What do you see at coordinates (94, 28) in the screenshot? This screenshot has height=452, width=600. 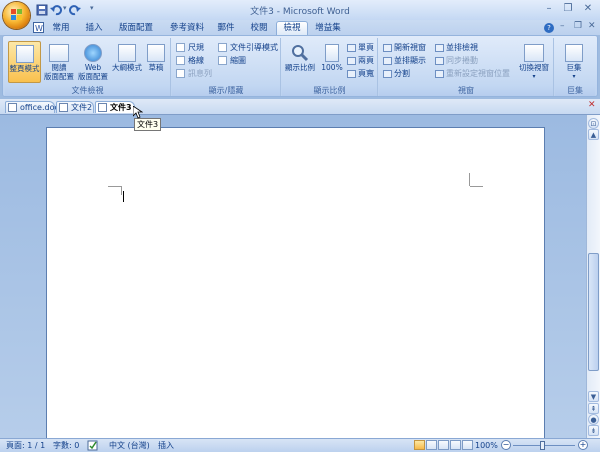 I see `tab-insert: 插入` at bounding box center [94, 28].